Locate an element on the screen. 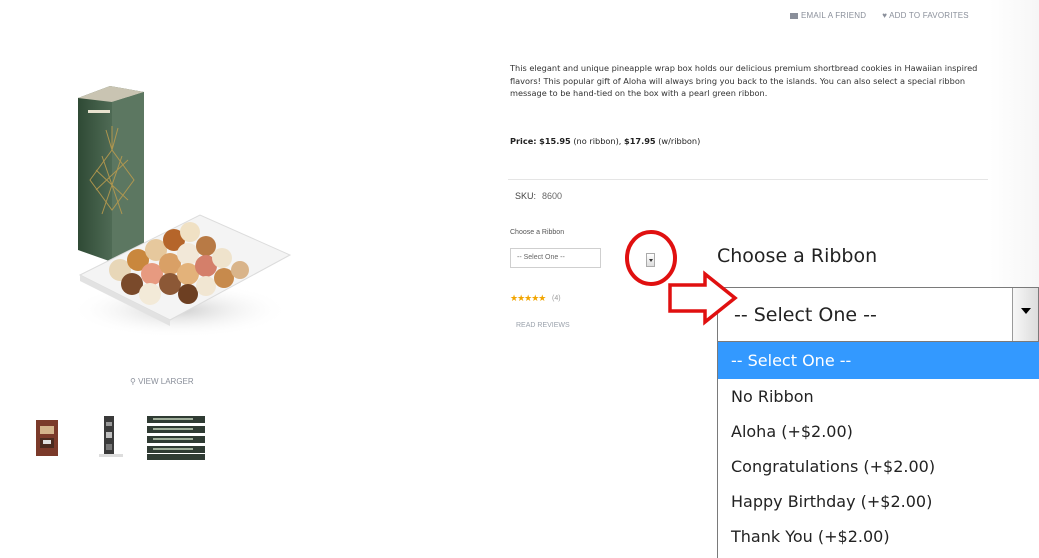 This screenshot has height=558, width=1039. zoomed-ribbon-label: Choose a Ribbon is located at coordinates (797, 256).